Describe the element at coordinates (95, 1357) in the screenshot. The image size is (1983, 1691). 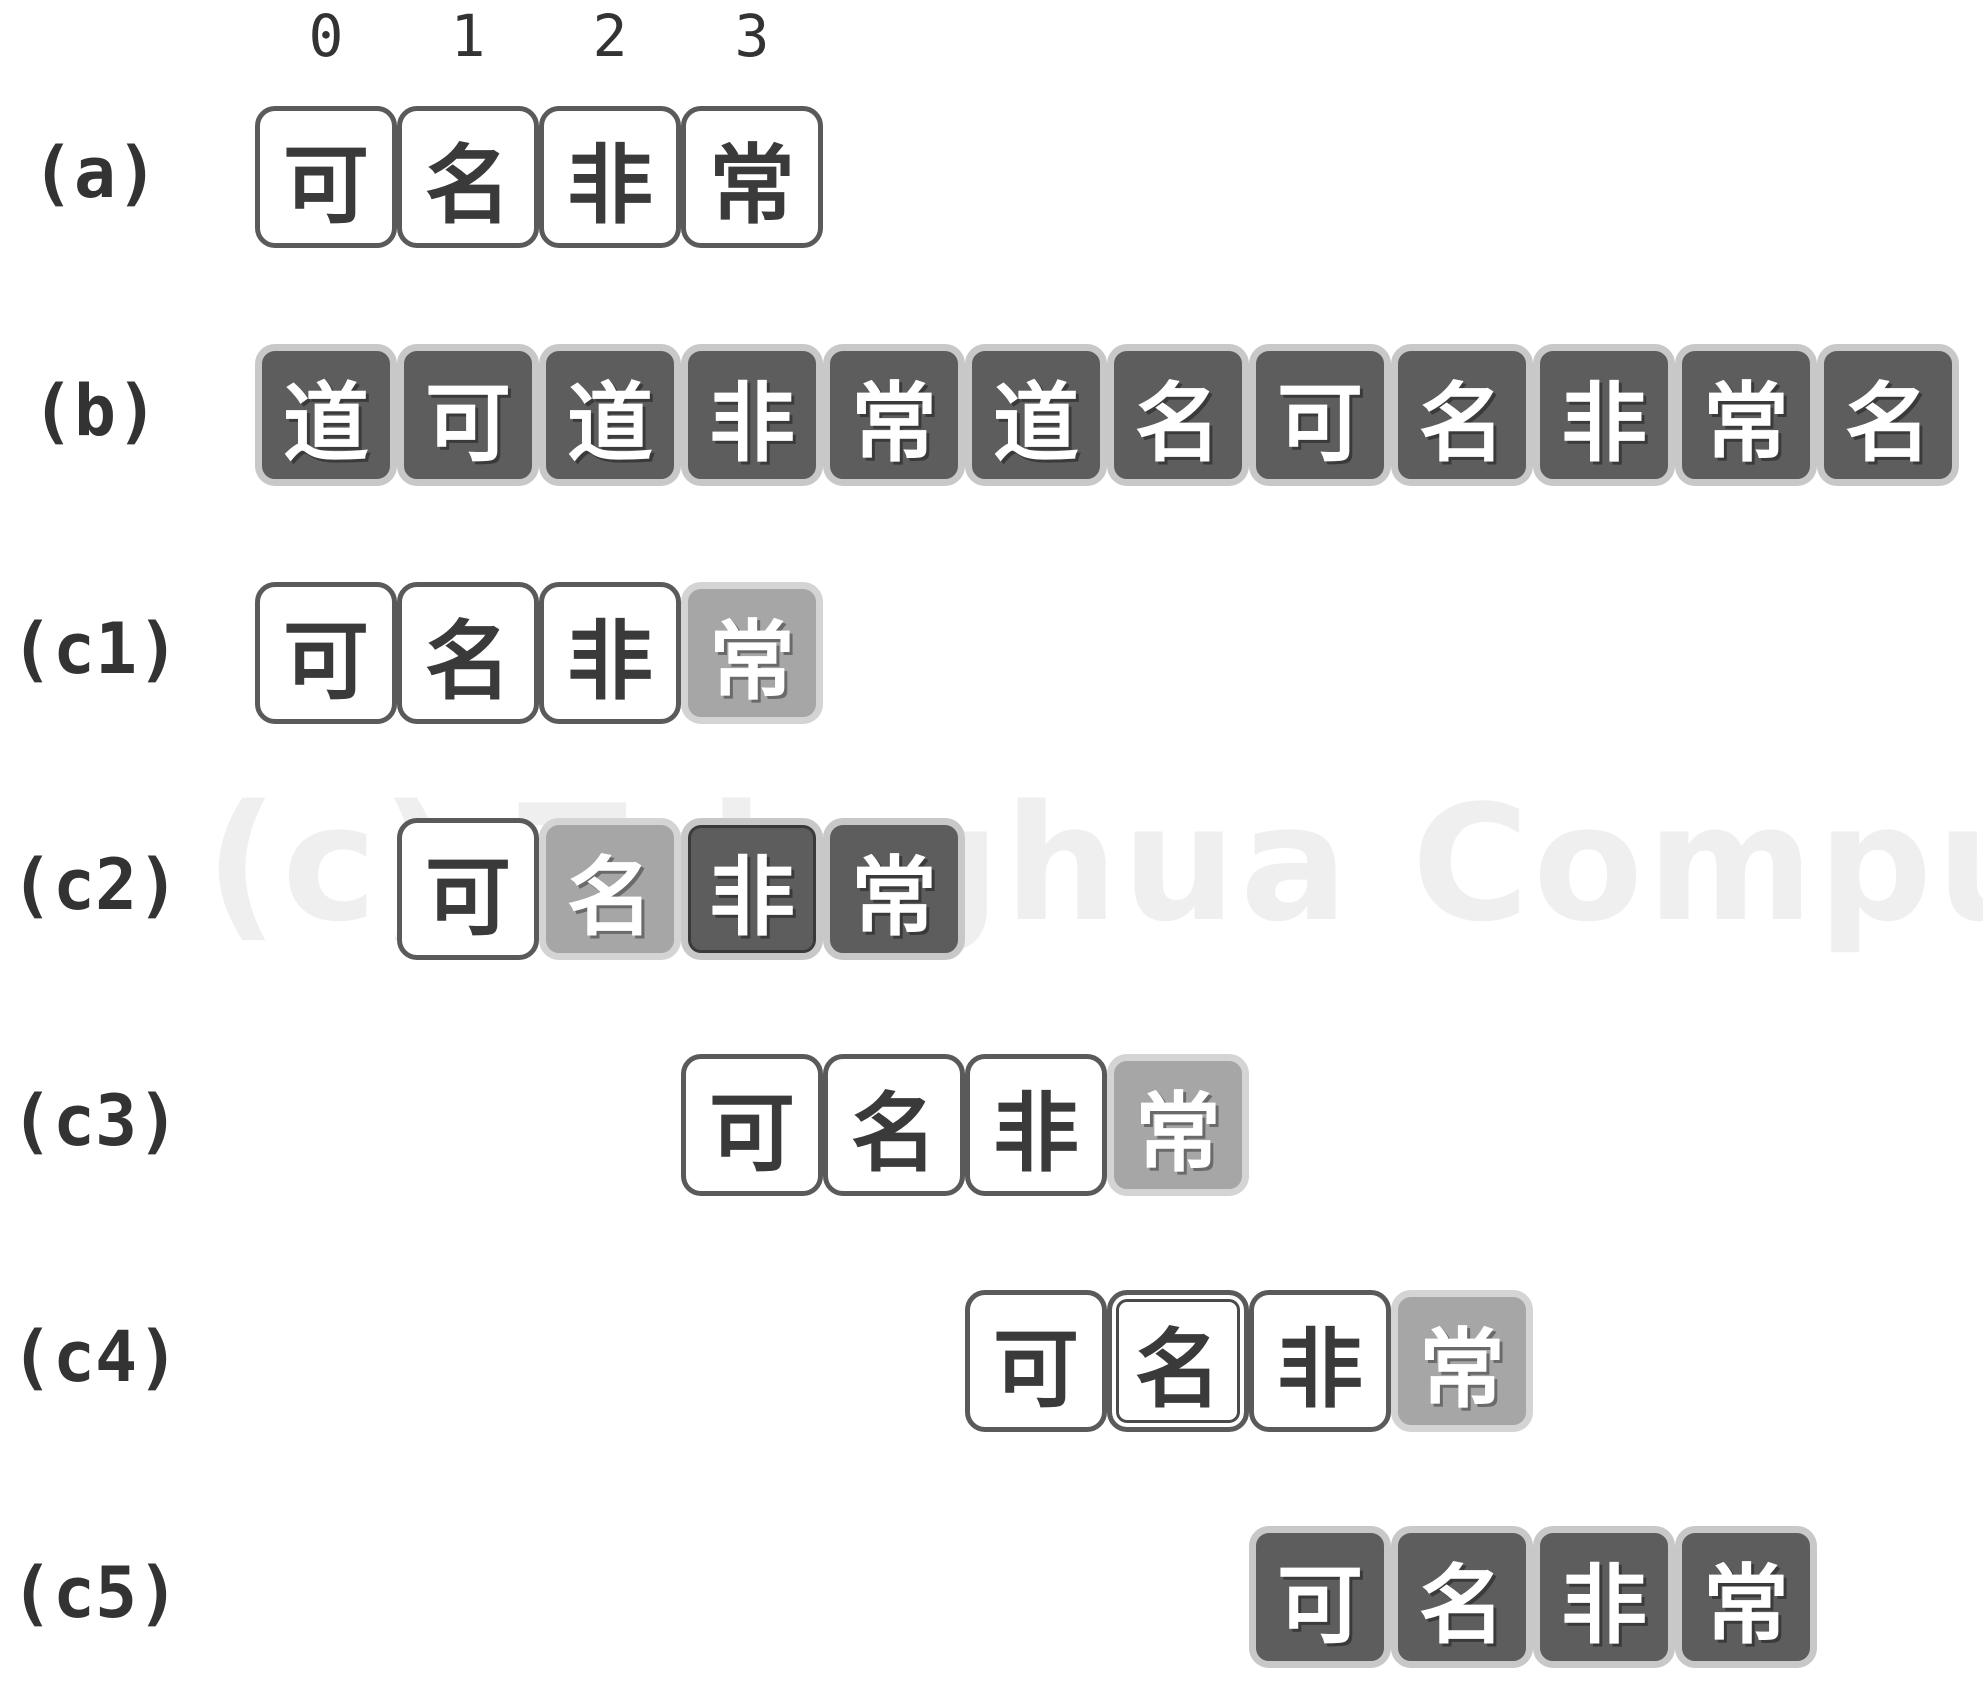
I see `row-label: (c4)` at that location.